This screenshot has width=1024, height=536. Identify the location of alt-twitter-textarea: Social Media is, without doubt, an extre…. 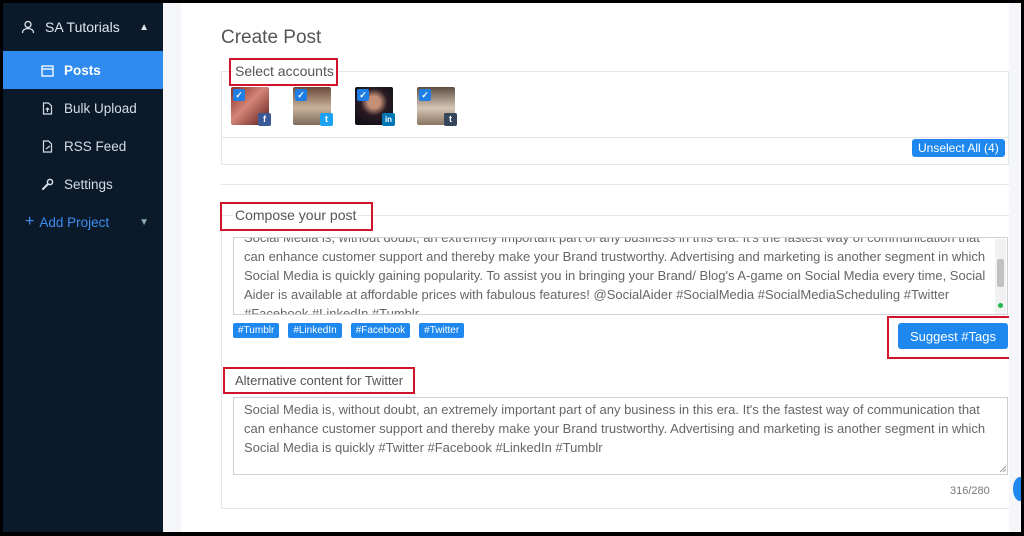
(620, 436).